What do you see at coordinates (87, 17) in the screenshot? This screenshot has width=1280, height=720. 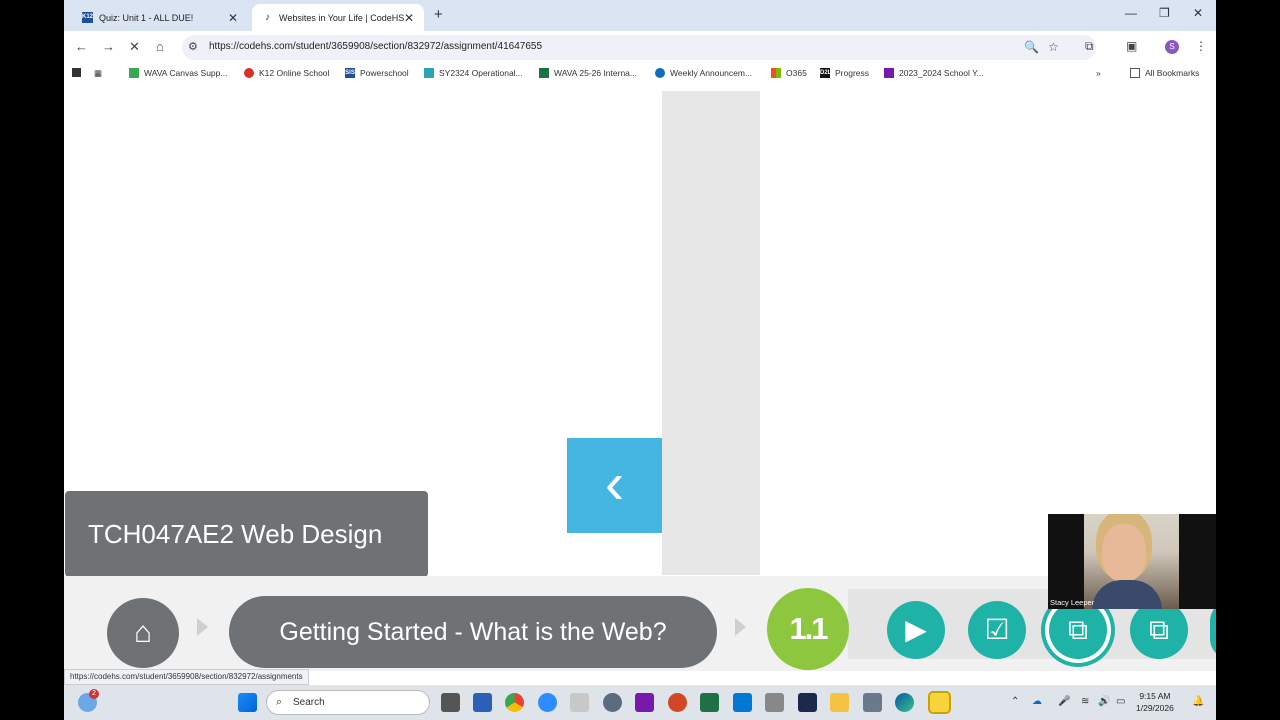 I see `k12-favicon-icon: K12` at bounding box center [87, 17].